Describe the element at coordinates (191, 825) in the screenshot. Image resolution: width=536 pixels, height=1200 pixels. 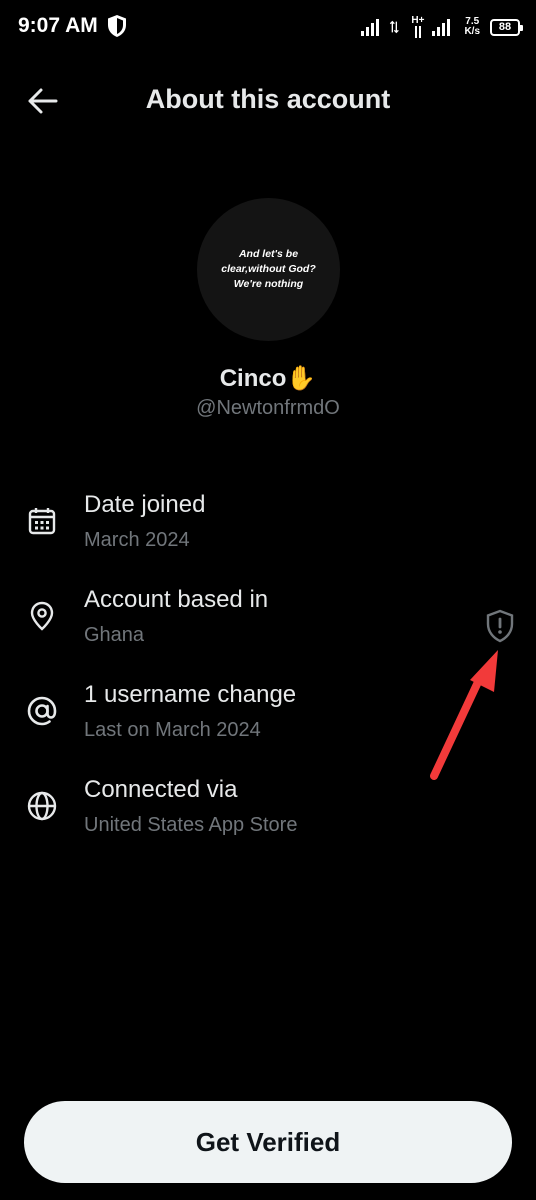
I see `info-value: United States App Store` at that location.